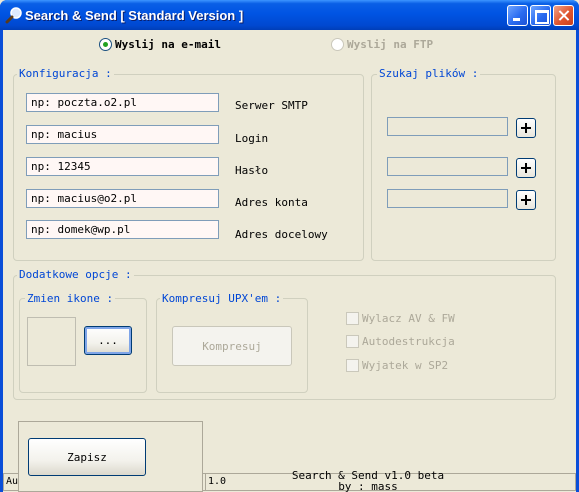  I want to click on account-address-input: np: macius@o2.pl, so click(122, 198).